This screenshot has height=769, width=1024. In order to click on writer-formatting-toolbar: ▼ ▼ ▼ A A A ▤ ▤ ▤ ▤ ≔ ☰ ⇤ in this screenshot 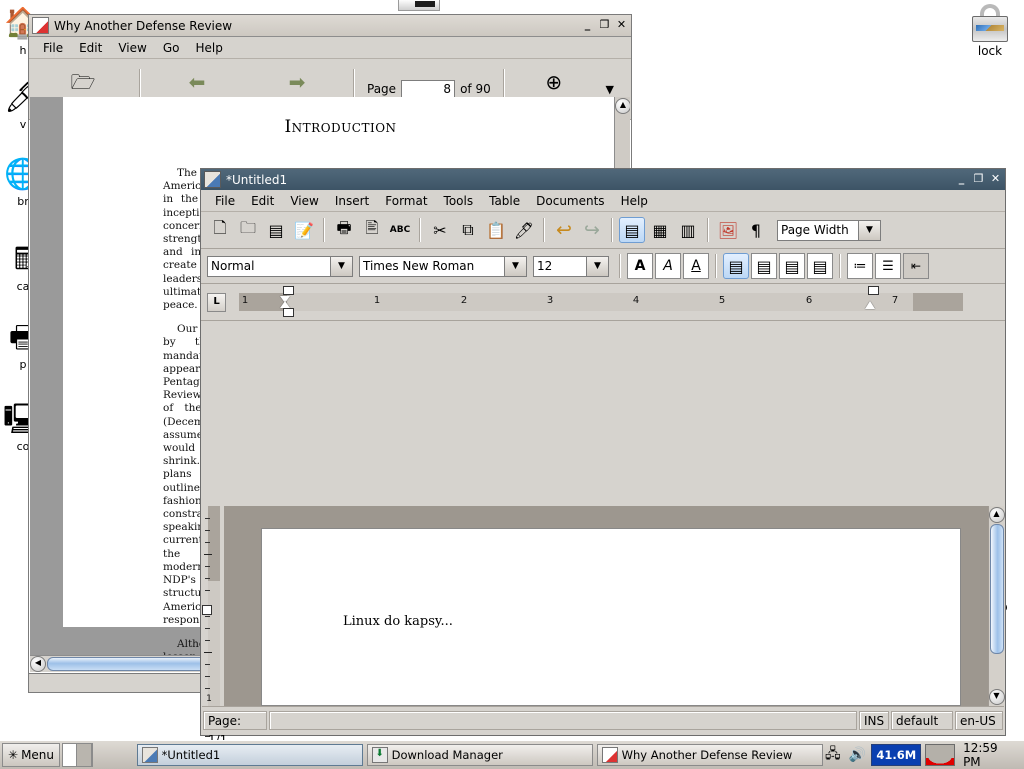, I will do `click(603, 266)`.